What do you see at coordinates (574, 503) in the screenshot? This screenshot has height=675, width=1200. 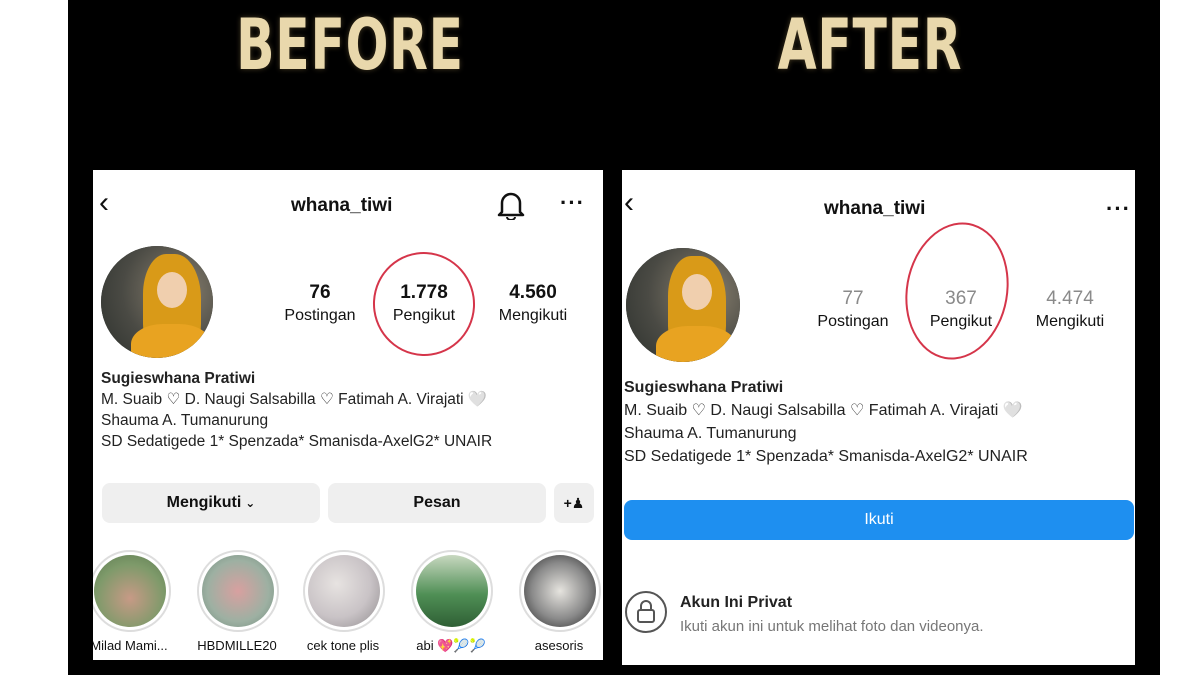 I see `add-person-icon: +♟` at bounding box center [574, 503].